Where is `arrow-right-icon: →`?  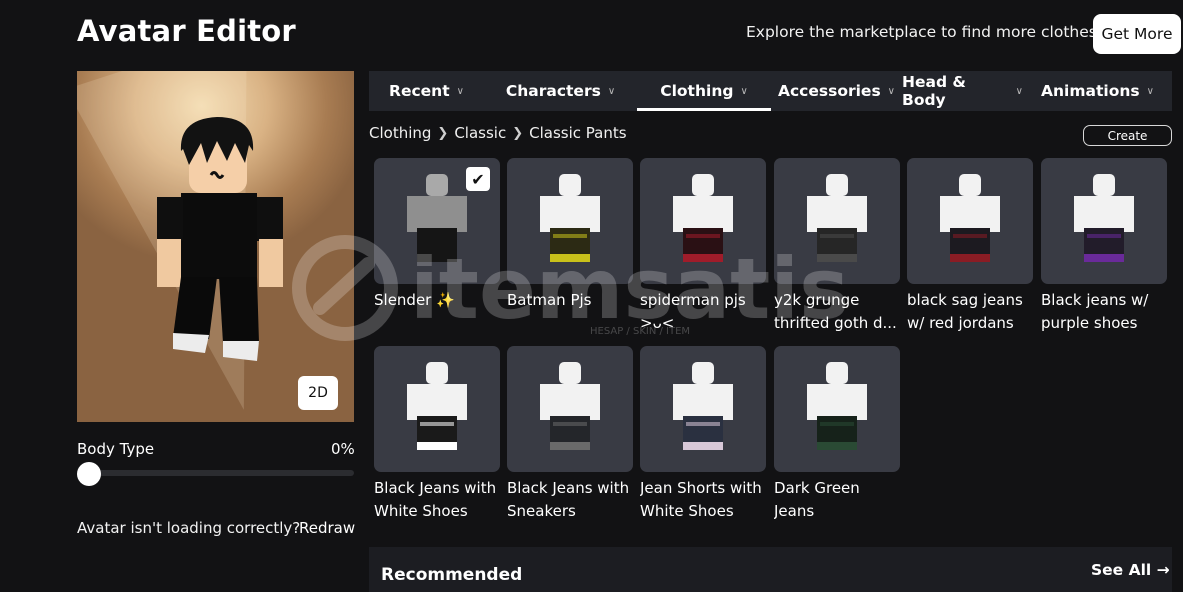 arrow-right-icon: → is located at coordinates (1163, 570).